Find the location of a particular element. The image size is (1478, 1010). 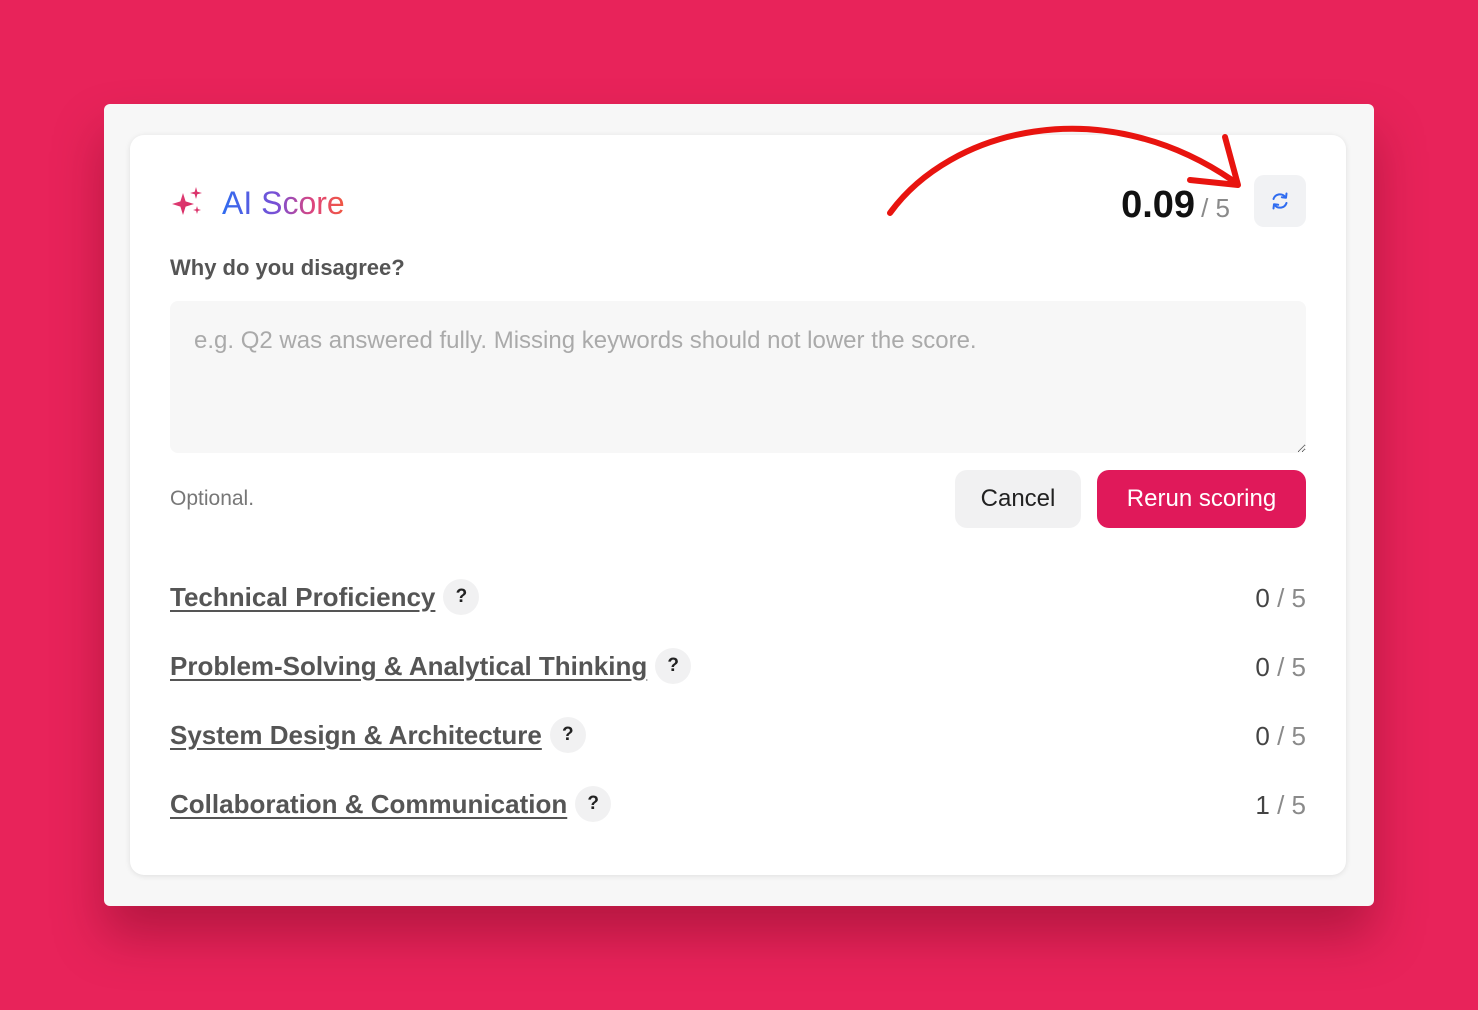

criterion-row: Collaboration & Communication ? 1 / 5 is located at coordinates (738, 816).